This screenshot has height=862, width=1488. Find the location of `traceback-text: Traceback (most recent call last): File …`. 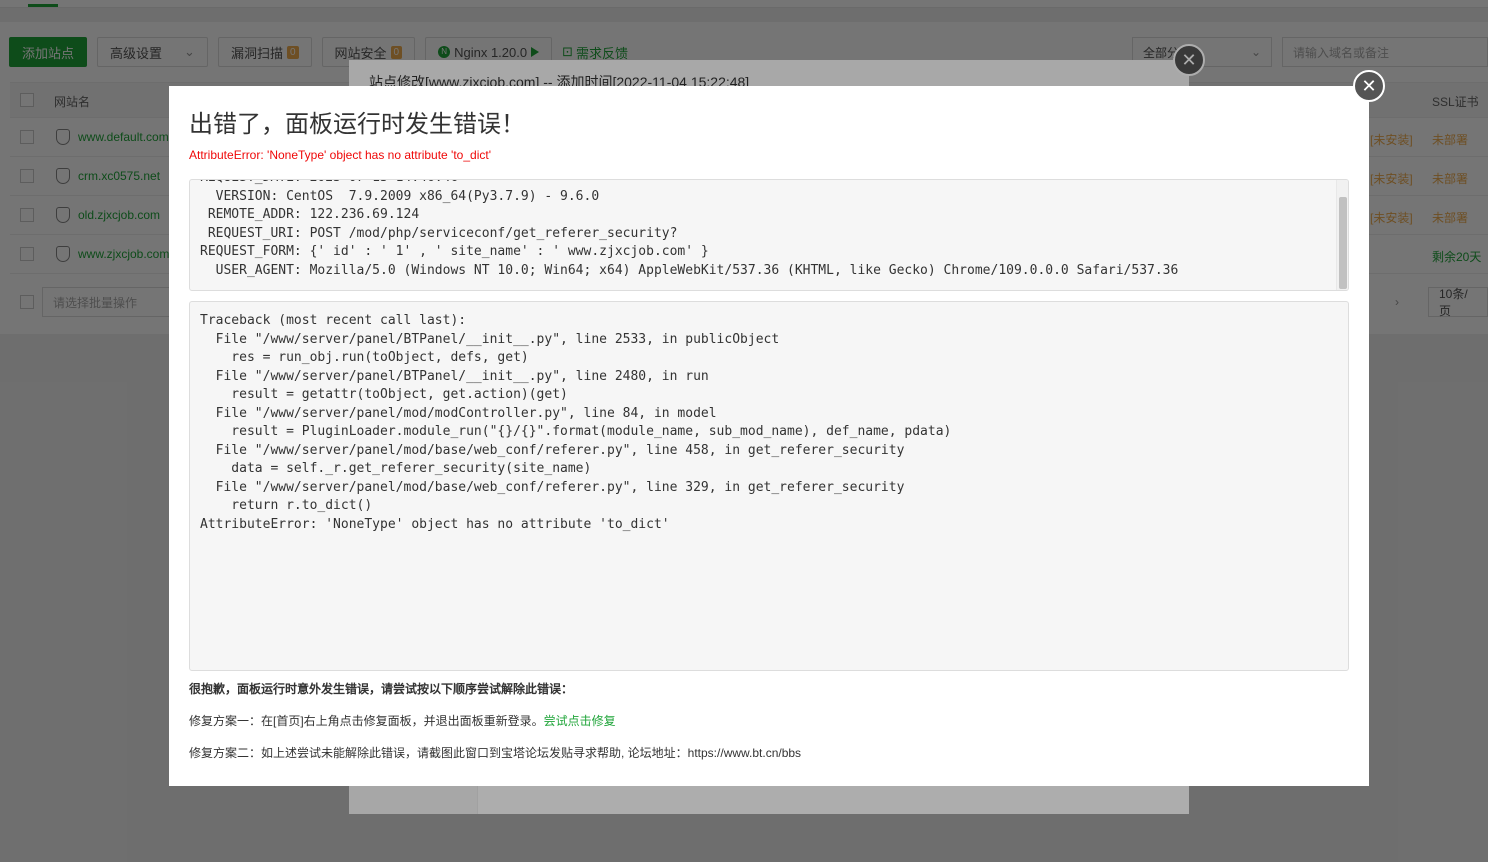

traceback-text: Traceback (most recent call last): File … is located at coordinates (576, 422).